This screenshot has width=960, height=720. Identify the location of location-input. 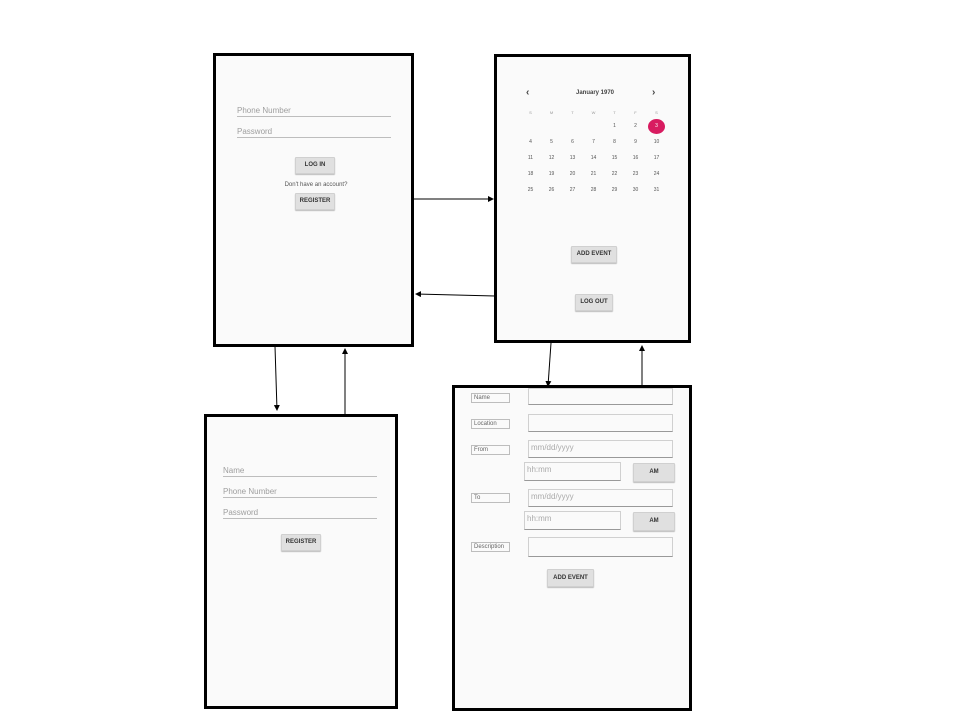
(600, 423).